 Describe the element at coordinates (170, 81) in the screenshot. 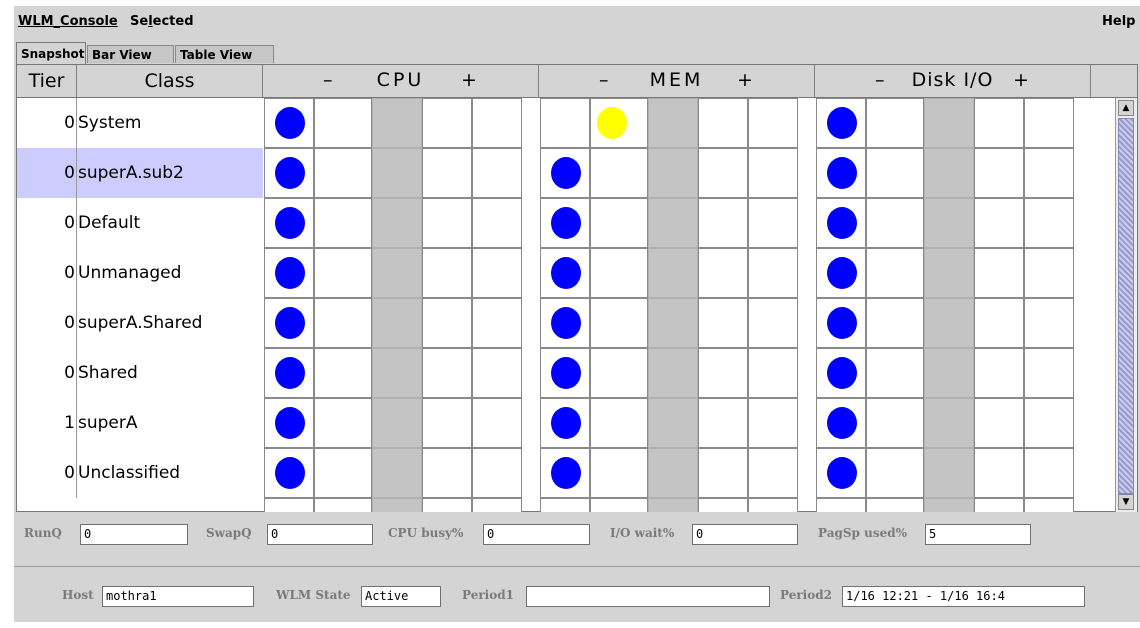

I see `header-class: Class` at that location.